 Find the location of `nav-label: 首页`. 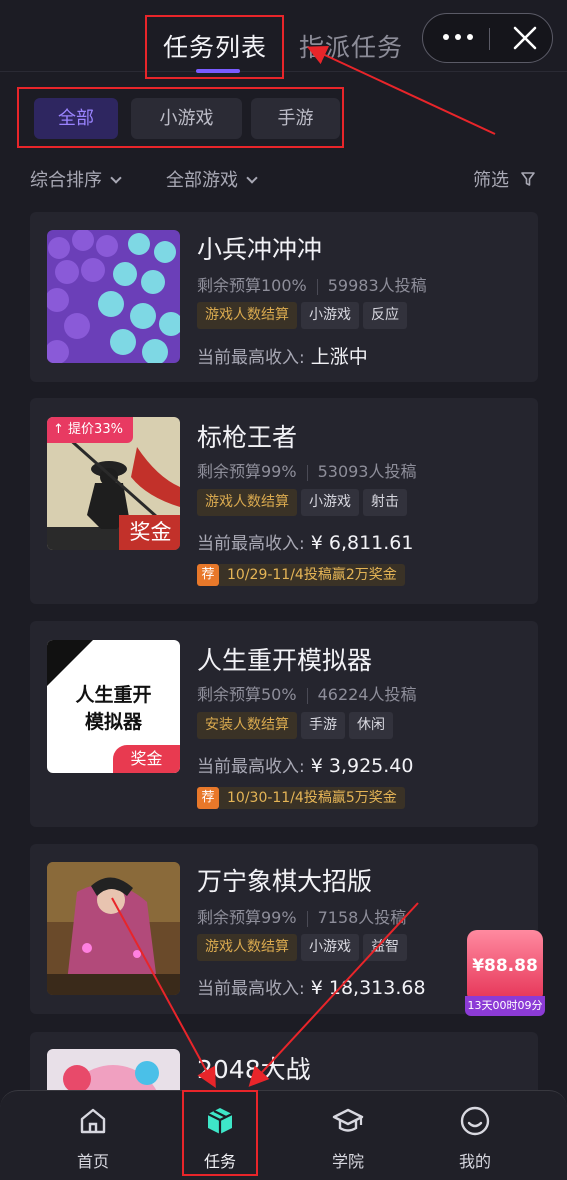

nav-label: 首页 is located at coordinates (92, 1161).